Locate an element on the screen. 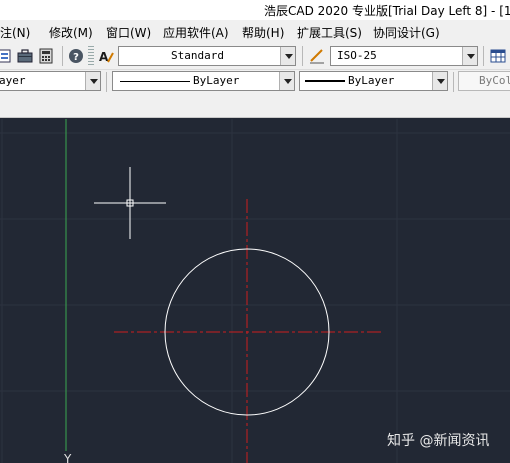 Image resolution: width=510 pixels, height=463 pixels. dimension-style-dropdown: ISO-25 is located at coordinates (404, 56).